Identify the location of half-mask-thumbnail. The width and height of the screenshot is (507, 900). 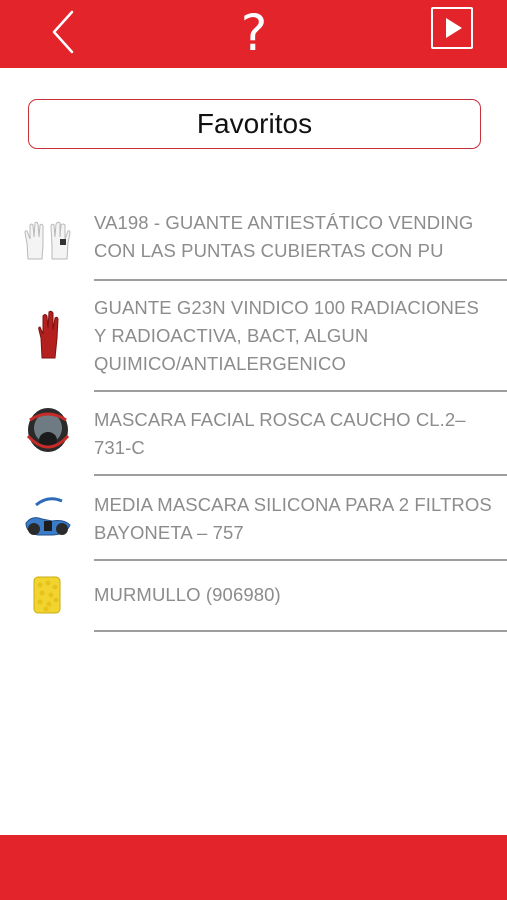
(48, 516).